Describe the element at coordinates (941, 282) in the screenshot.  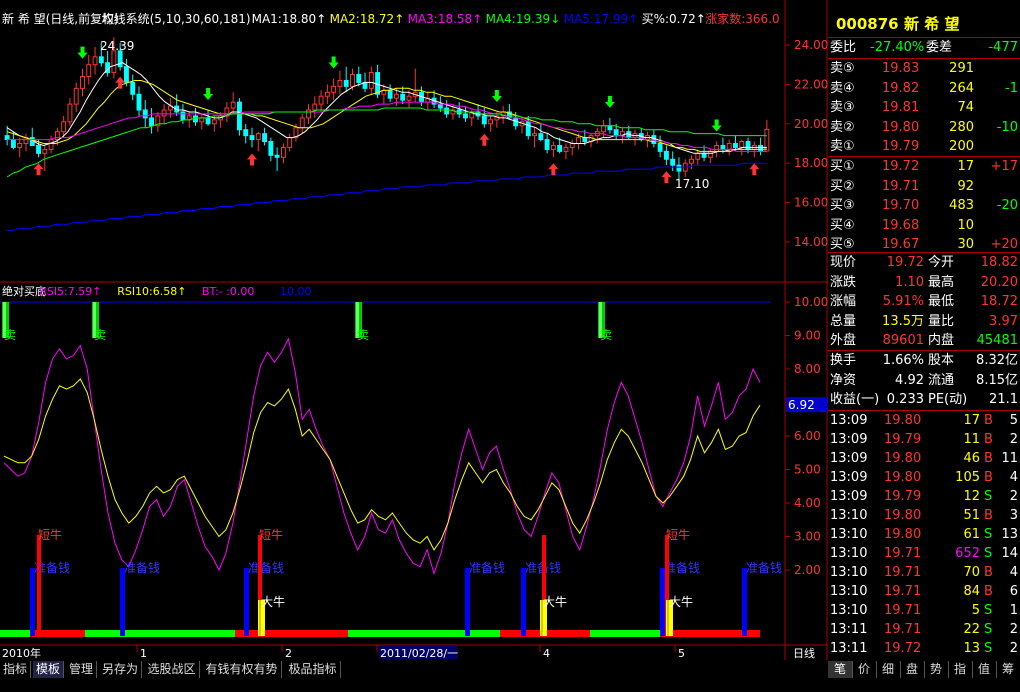
I see `stat-label: 最高` at that location.